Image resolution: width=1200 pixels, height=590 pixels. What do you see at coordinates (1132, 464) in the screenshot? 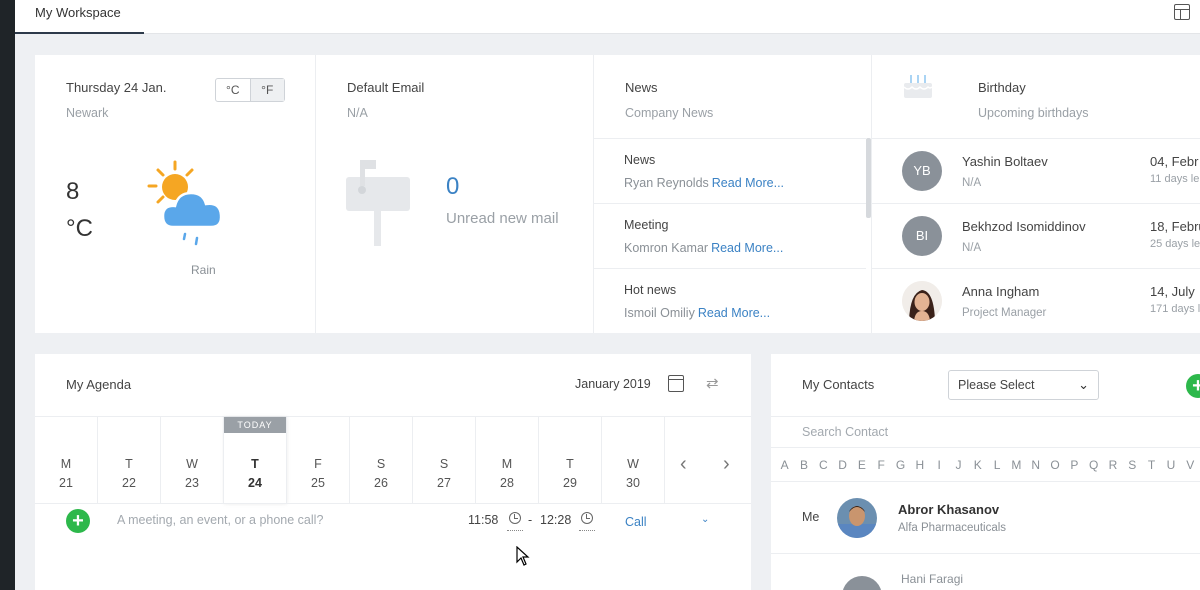
I see `alphabet-letter: S` at bounding box center [1132, 464].